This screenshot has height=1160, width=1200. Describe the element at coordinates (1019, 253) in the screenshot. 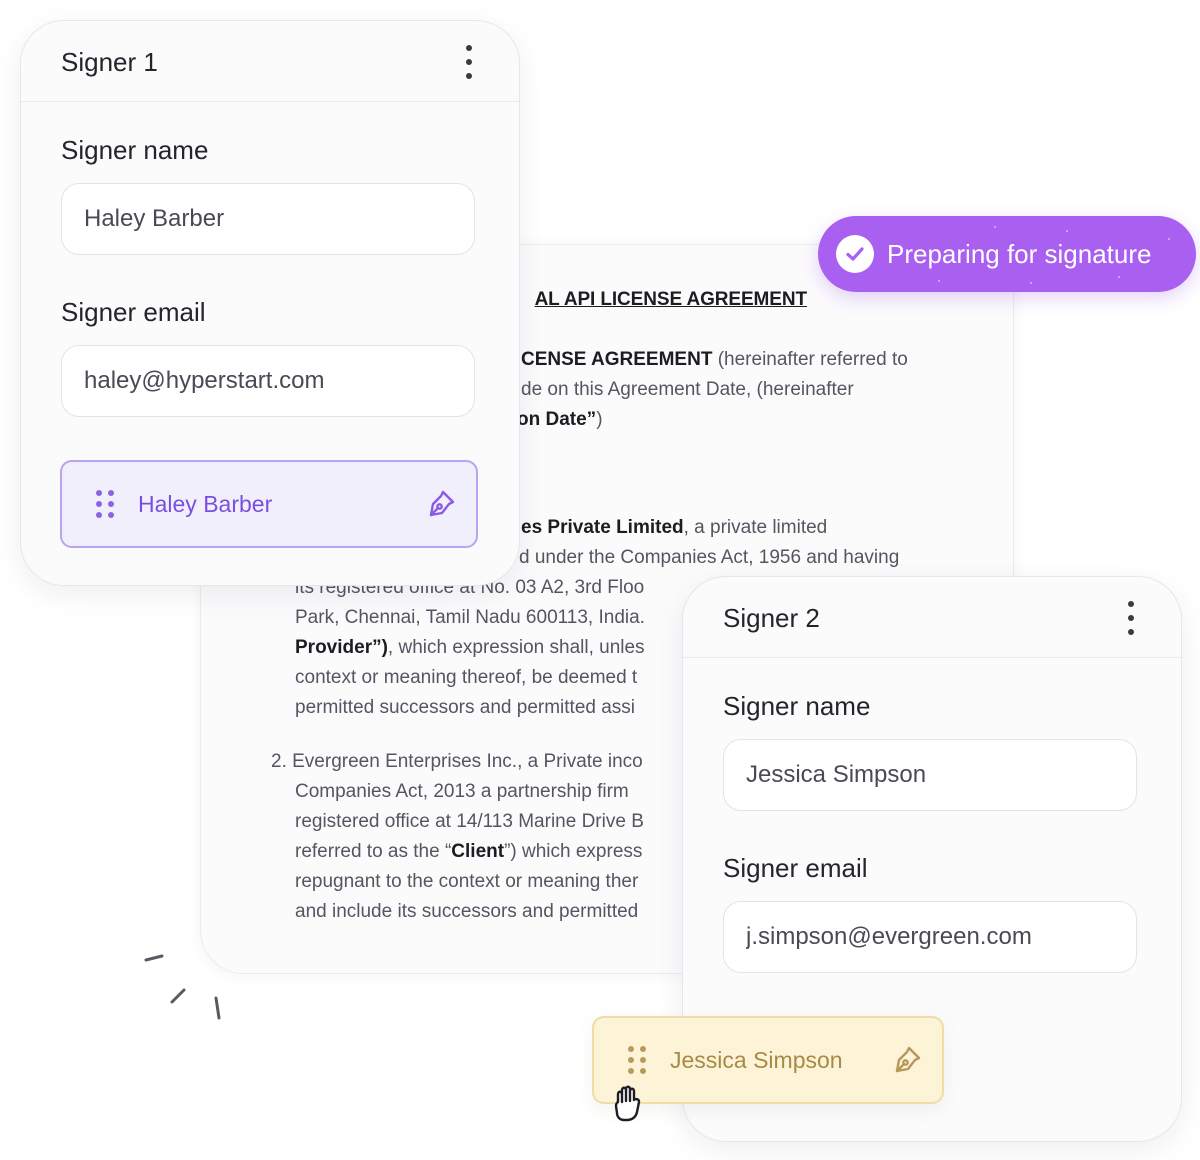

I see `status-text: Preparing for signature` at that location.